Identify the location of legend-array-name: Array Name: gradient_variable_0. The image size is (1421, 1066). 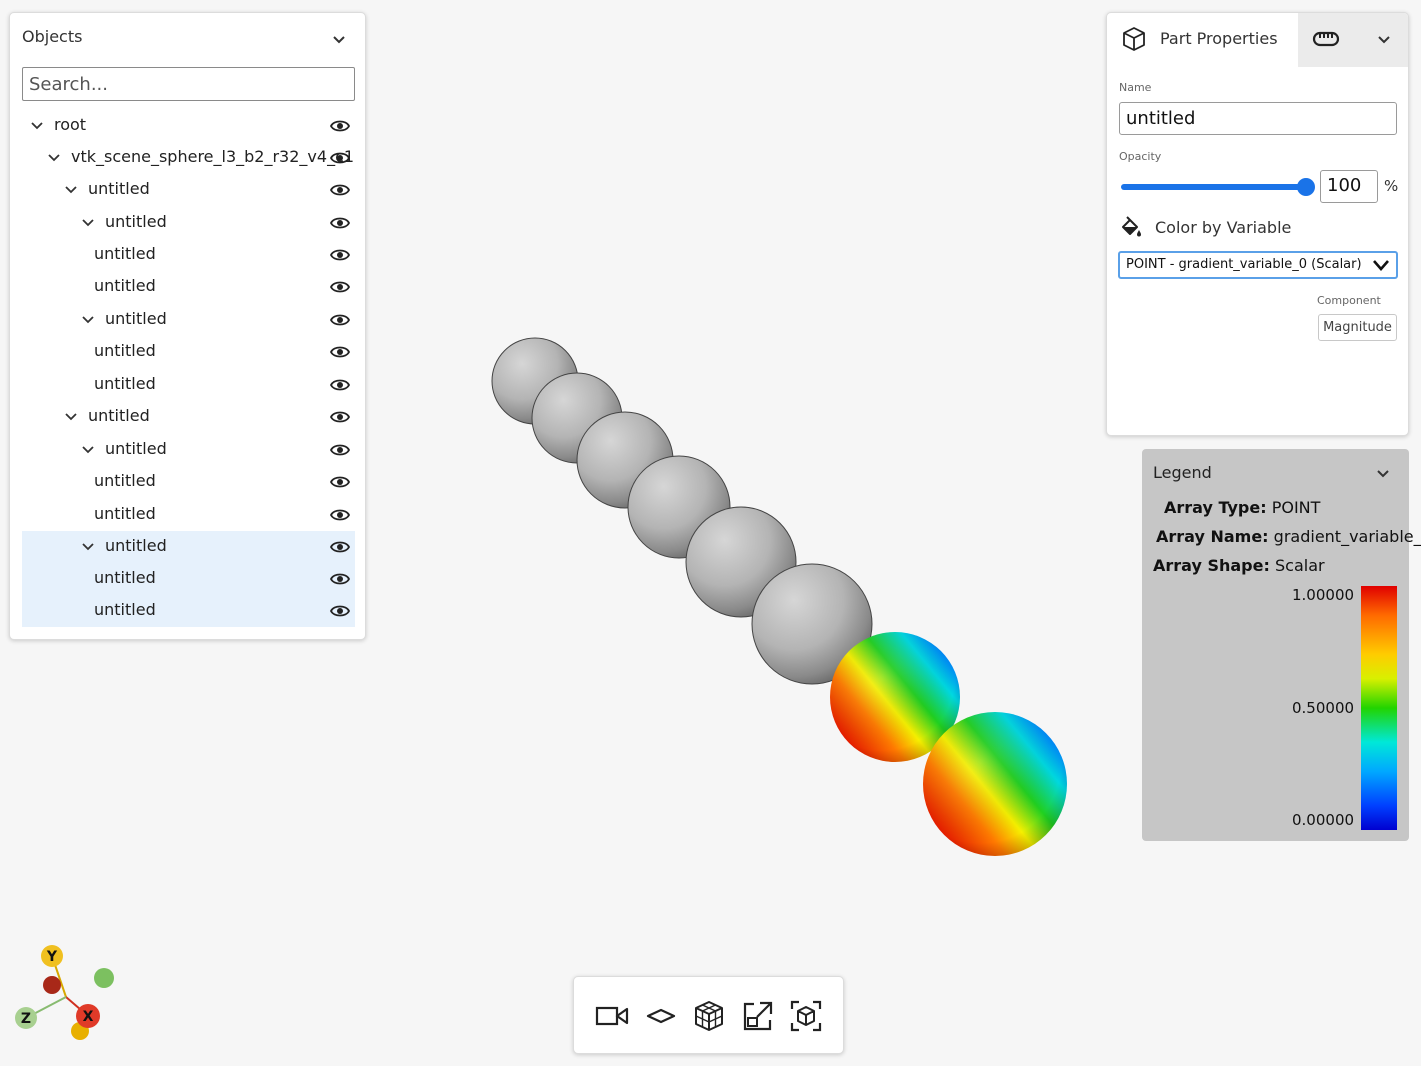
(1288, 536).